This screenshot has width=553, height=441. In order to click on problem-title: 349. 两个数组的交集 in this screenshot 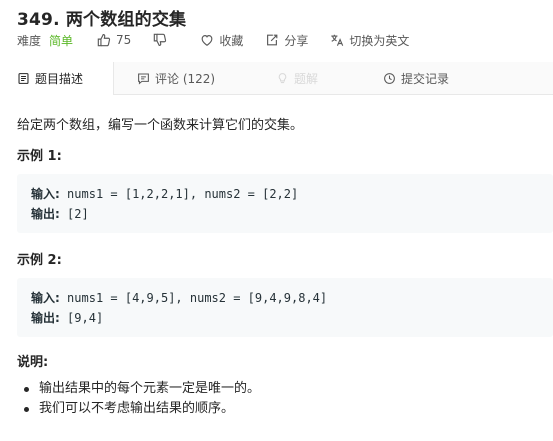, I will do `click(102, 20)`.